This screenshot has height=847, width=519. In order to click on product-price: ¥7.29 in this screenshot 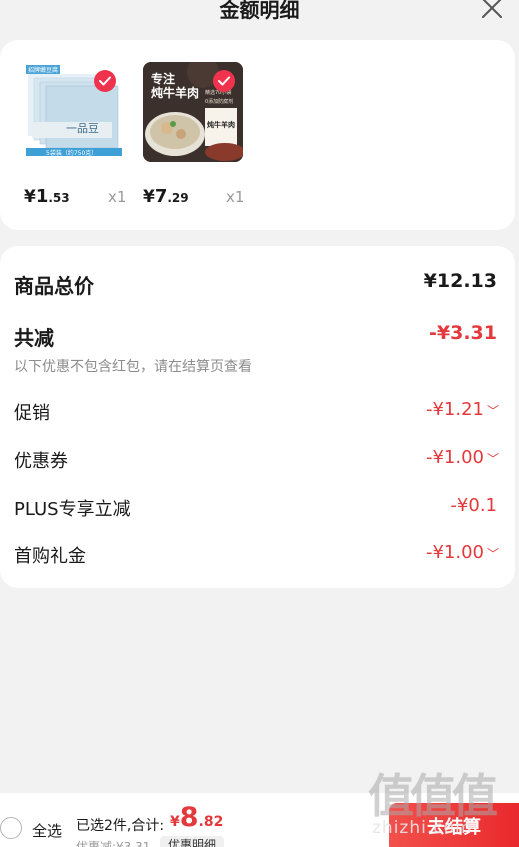, I will do `click(166, 196)`.